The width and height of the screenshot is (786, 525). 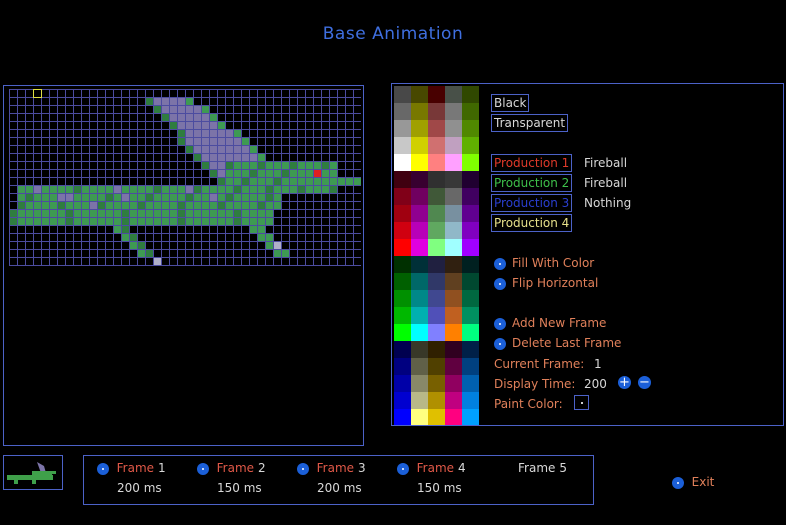 I want to click on delete-last-frame-option: Delete Last Frame, so click(x=557, y=343).